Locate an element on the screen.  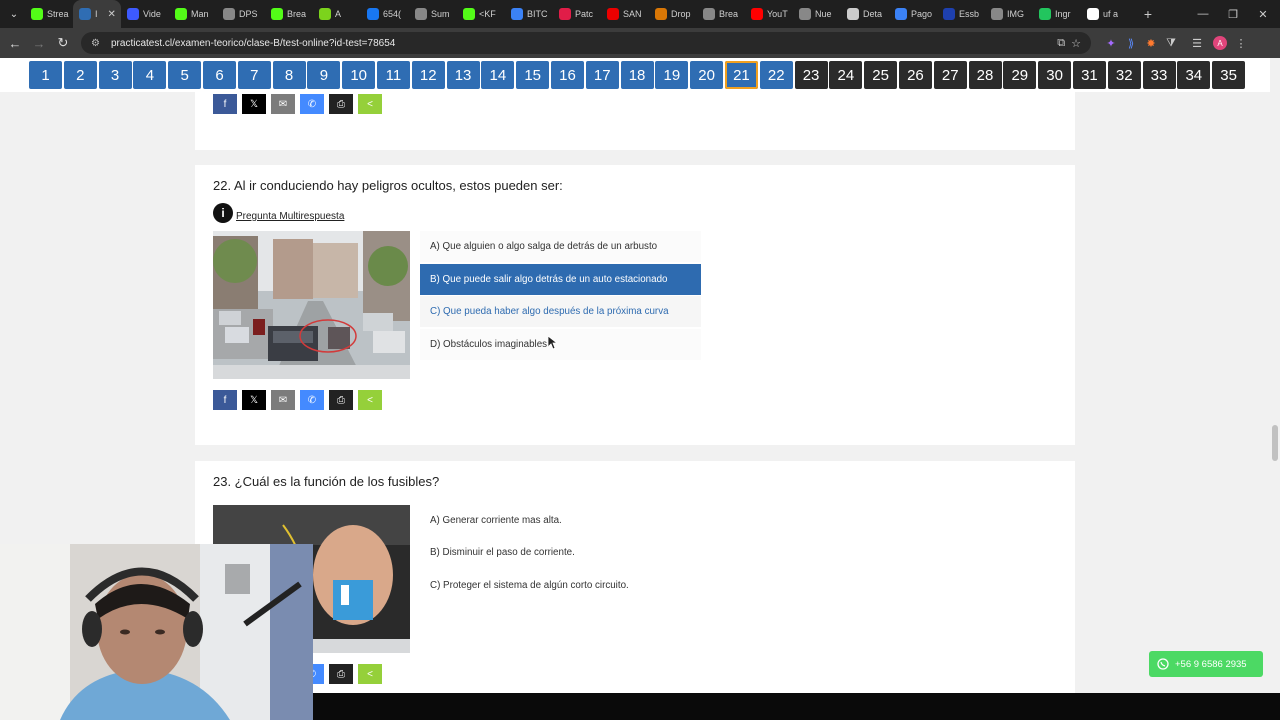
question-nav-button-24: 24 is located at coordinates (846, 75).